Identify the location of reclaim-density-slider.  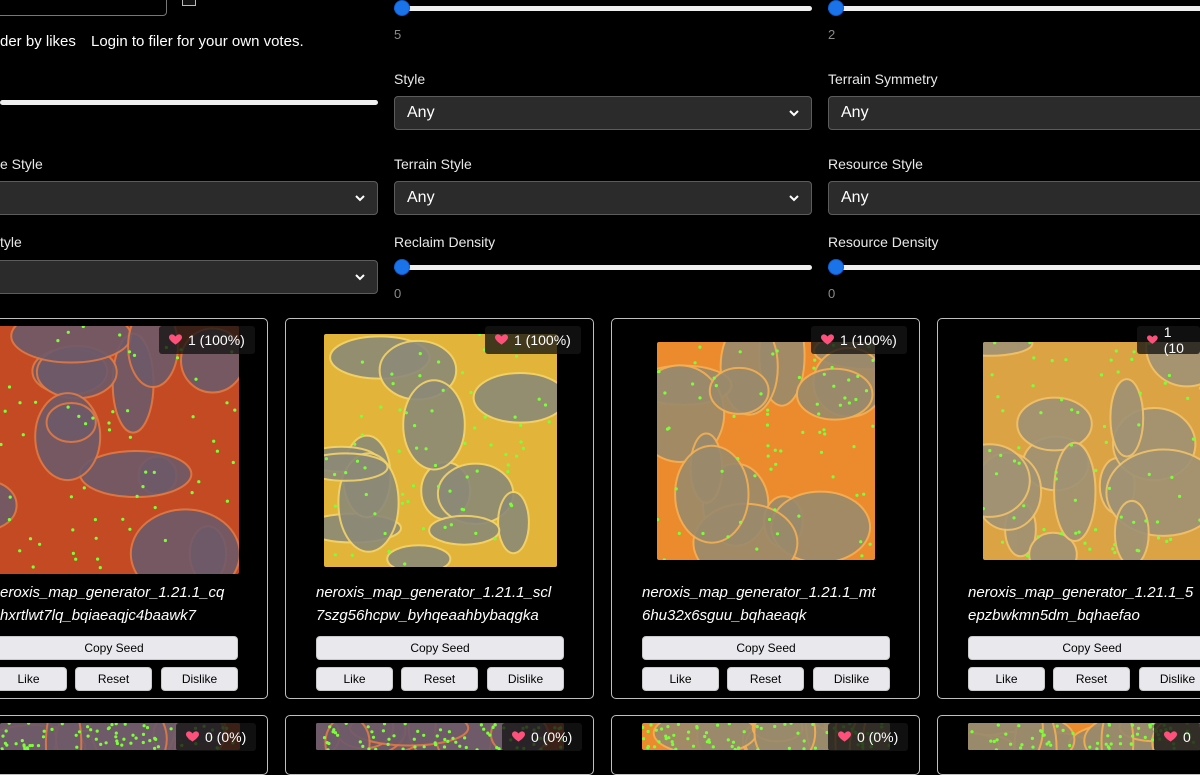
(603, 267).